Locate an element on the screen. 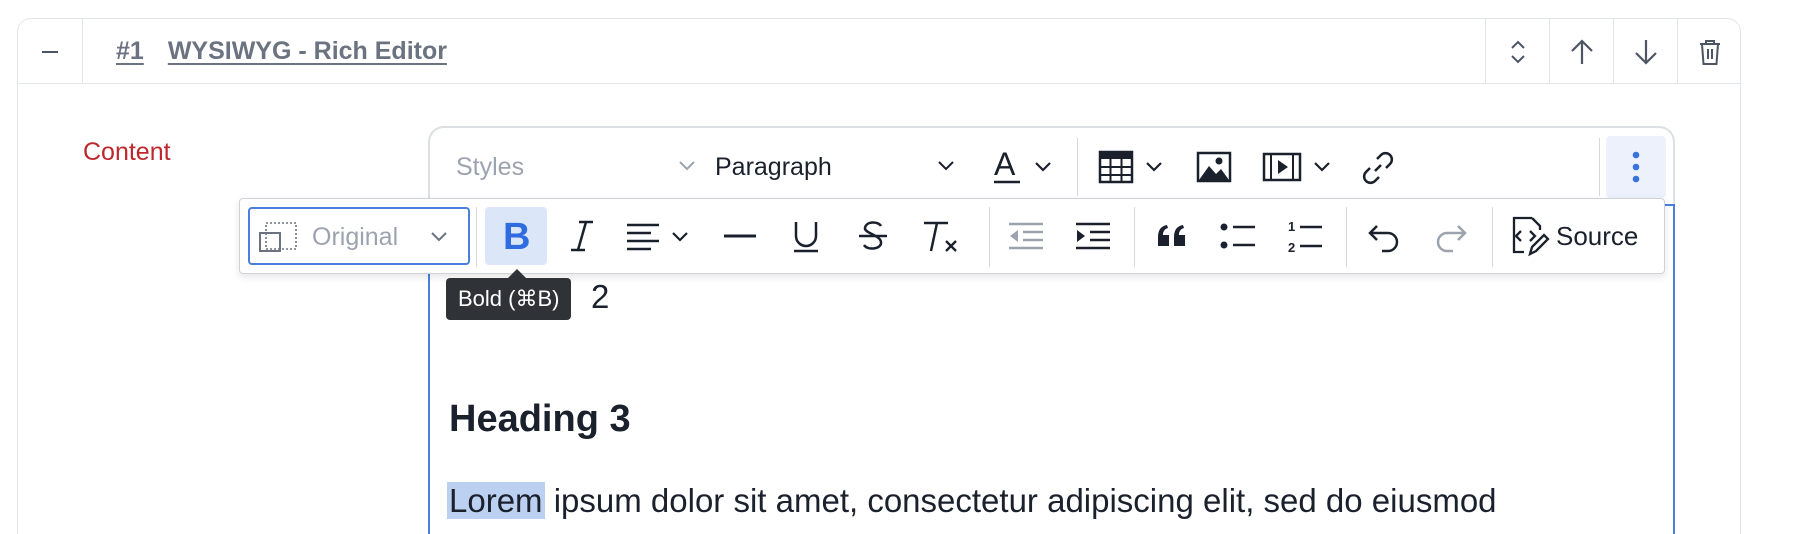 Image resolution: width=1808 pixels, height=534 pixels. horizontal-line-button is located at coordinates (740, 236).